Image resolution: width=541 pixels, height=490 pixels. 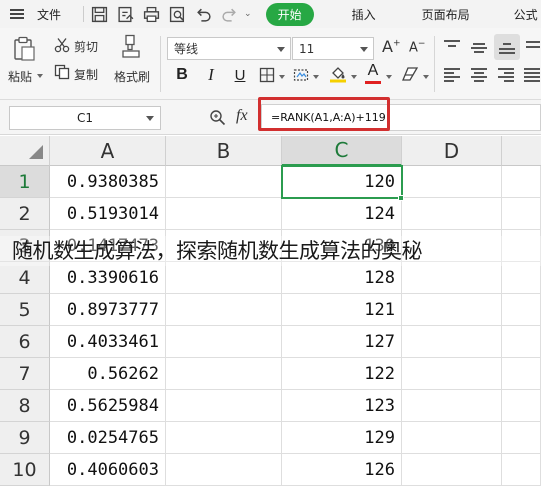 What do you see at coordinates (25, 278) in the screenshot?
I see `row-header: 4` at bounding box center [25, 278].